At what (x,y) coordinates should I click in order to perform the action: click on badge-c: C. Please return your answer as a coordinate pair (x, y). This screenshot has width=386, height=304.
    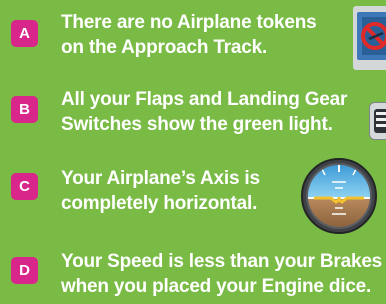
    Looking at the image, I should click on (24, 186).